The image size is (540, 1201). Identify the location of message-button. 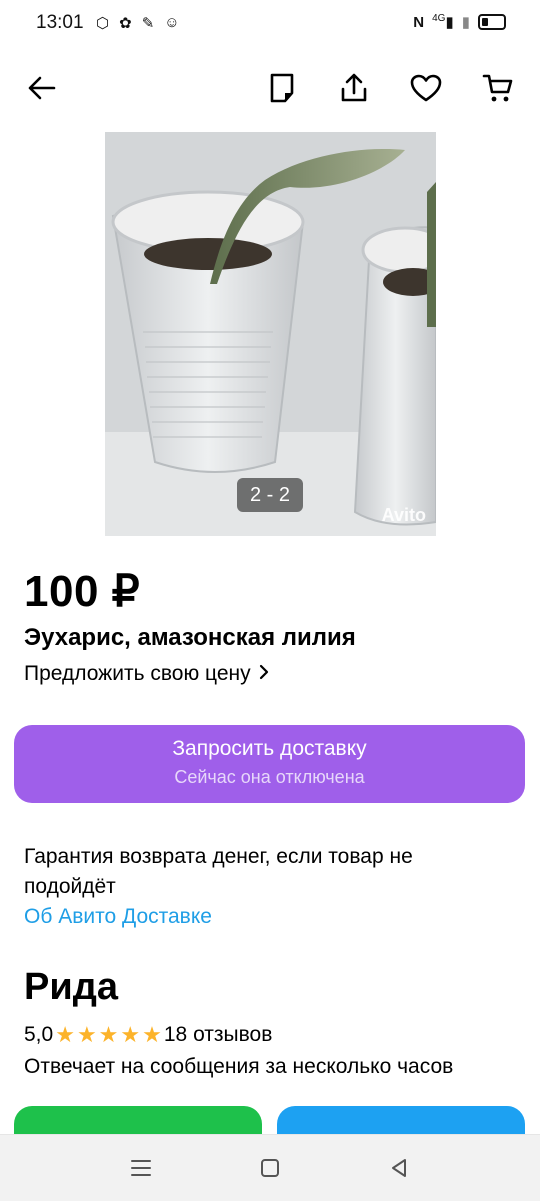
(401, 1120).